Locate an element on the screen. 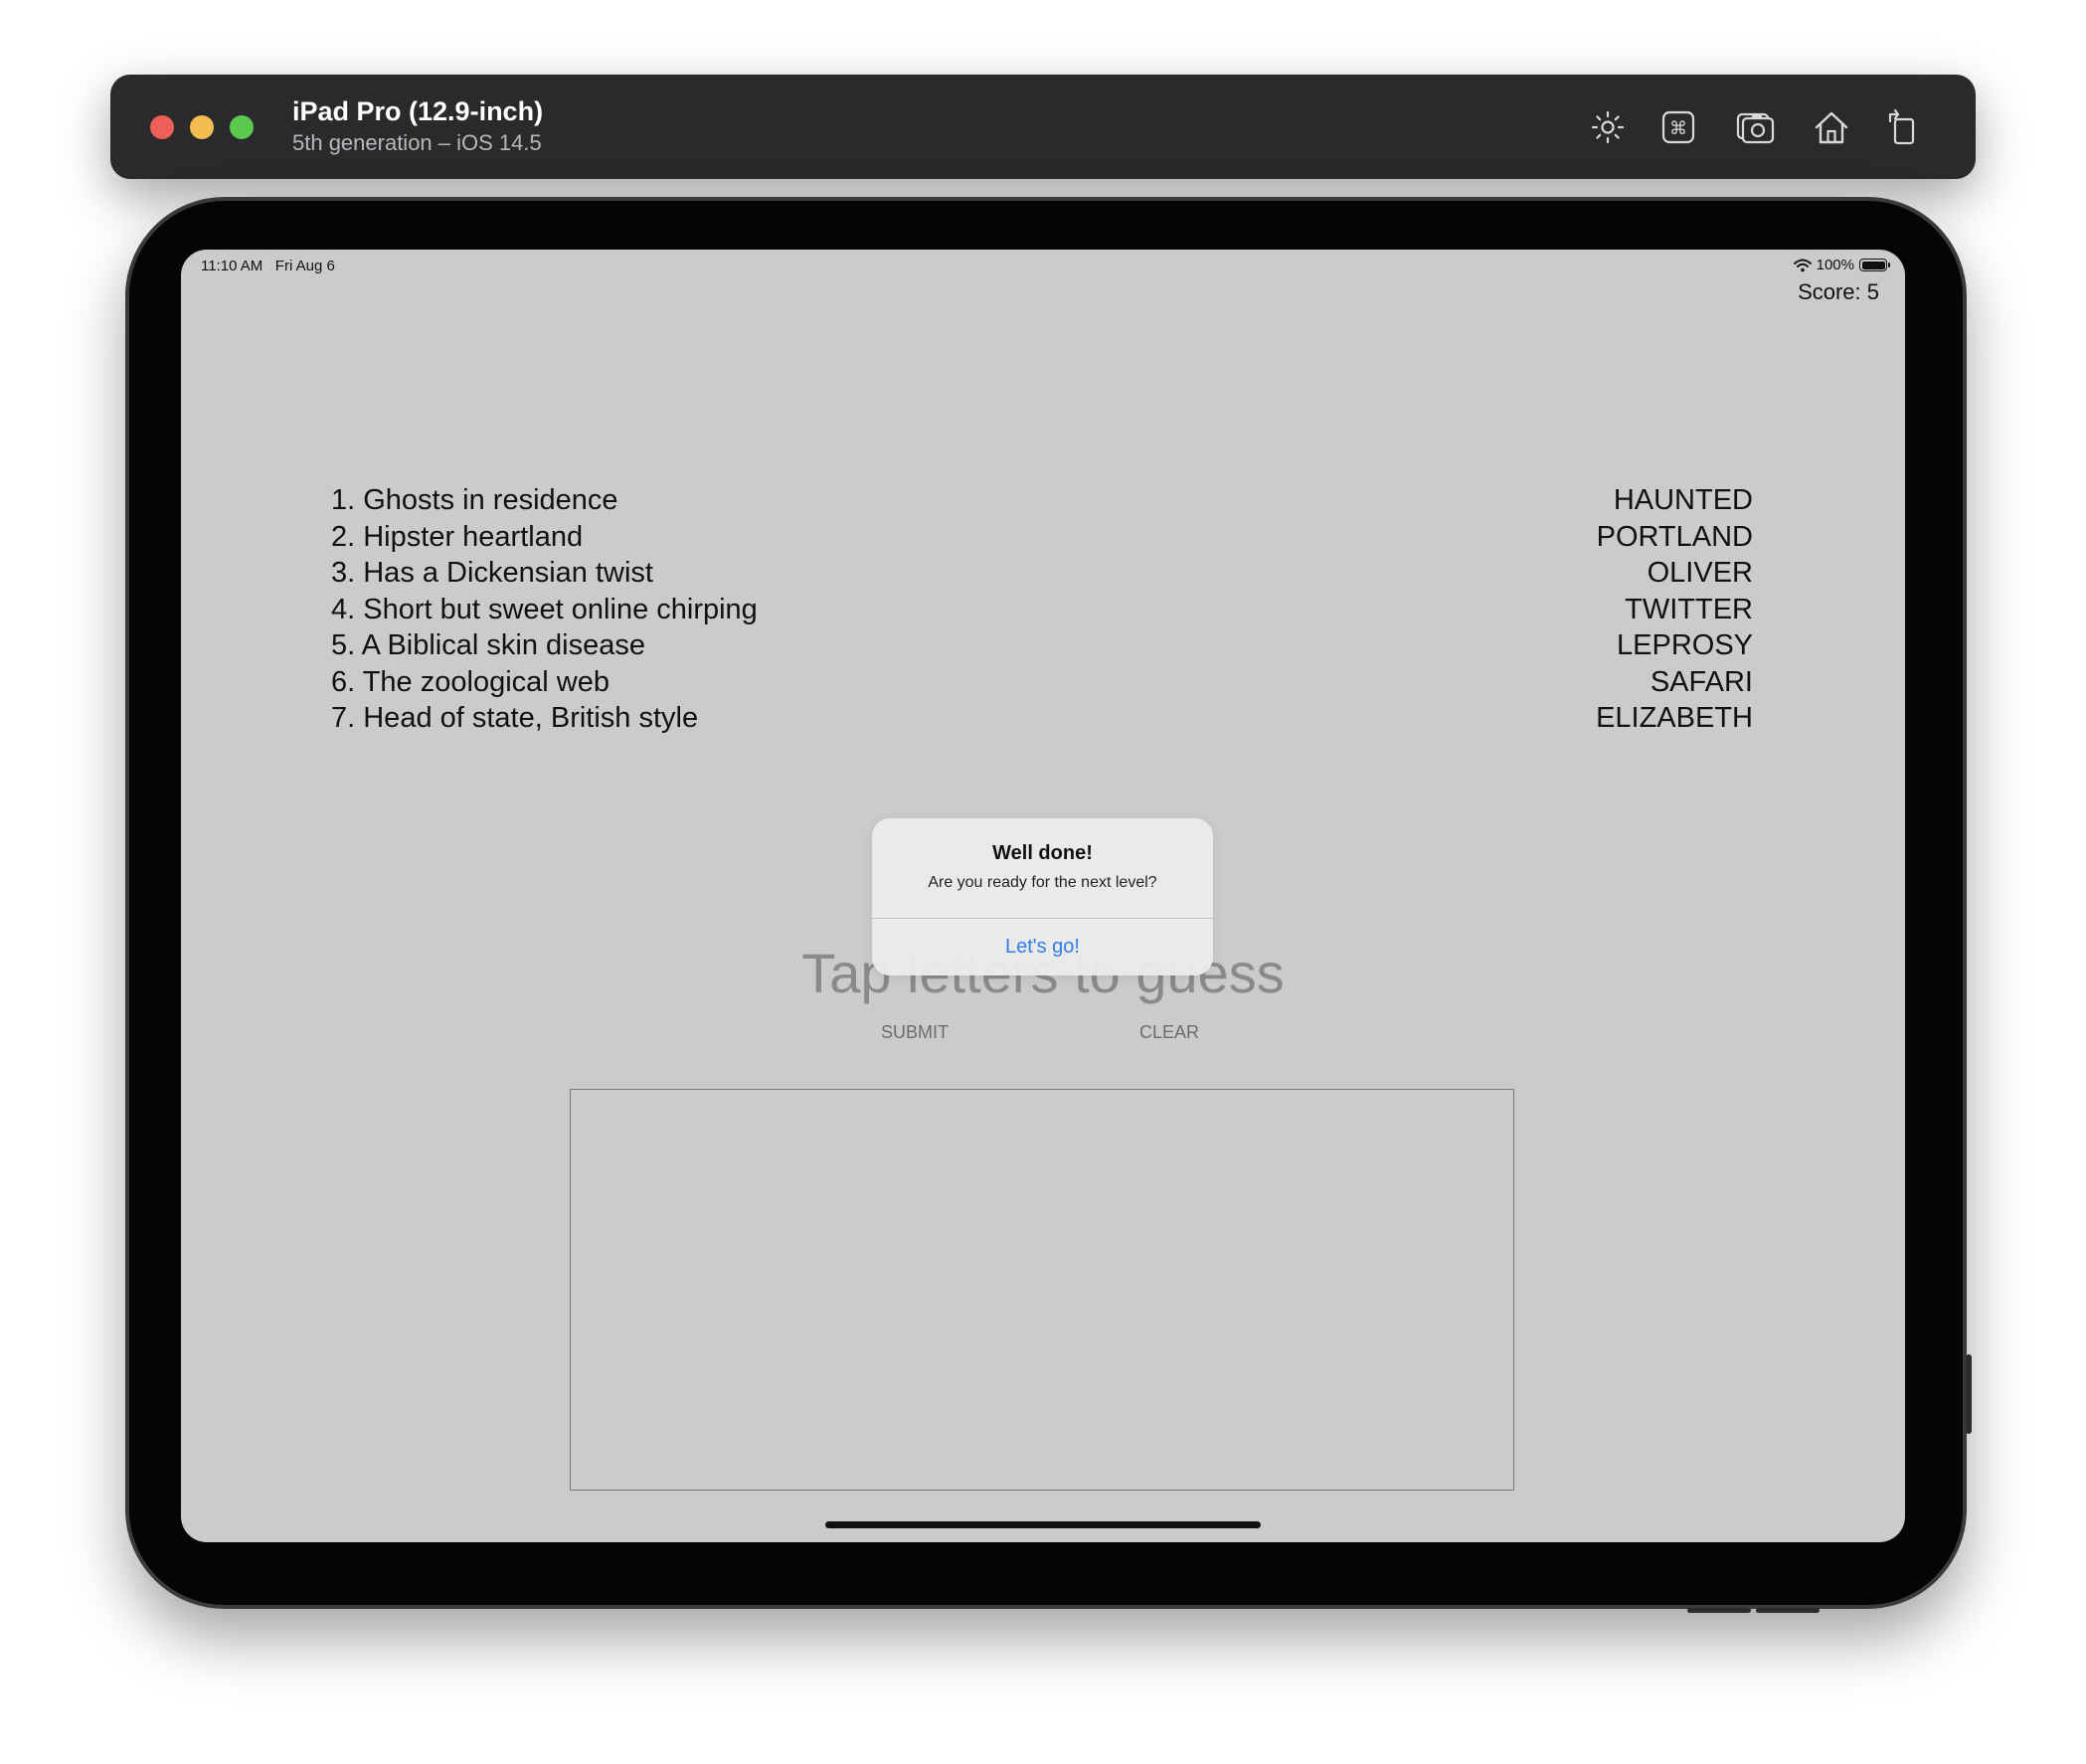 Image resolution: width=2086 pixels, height=1764 pixels. clue-item: 7. Head of state, British style is located at coordinates (515, 718).